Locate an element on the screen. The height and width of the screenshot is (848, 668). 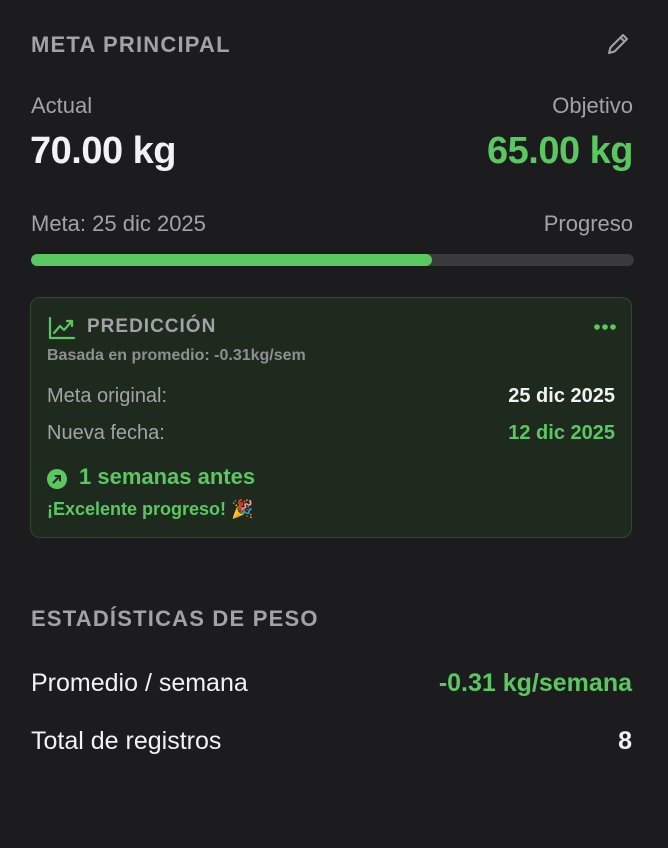
goal-section-header: META PRINCIPAL is located at coordinates (131, 44).